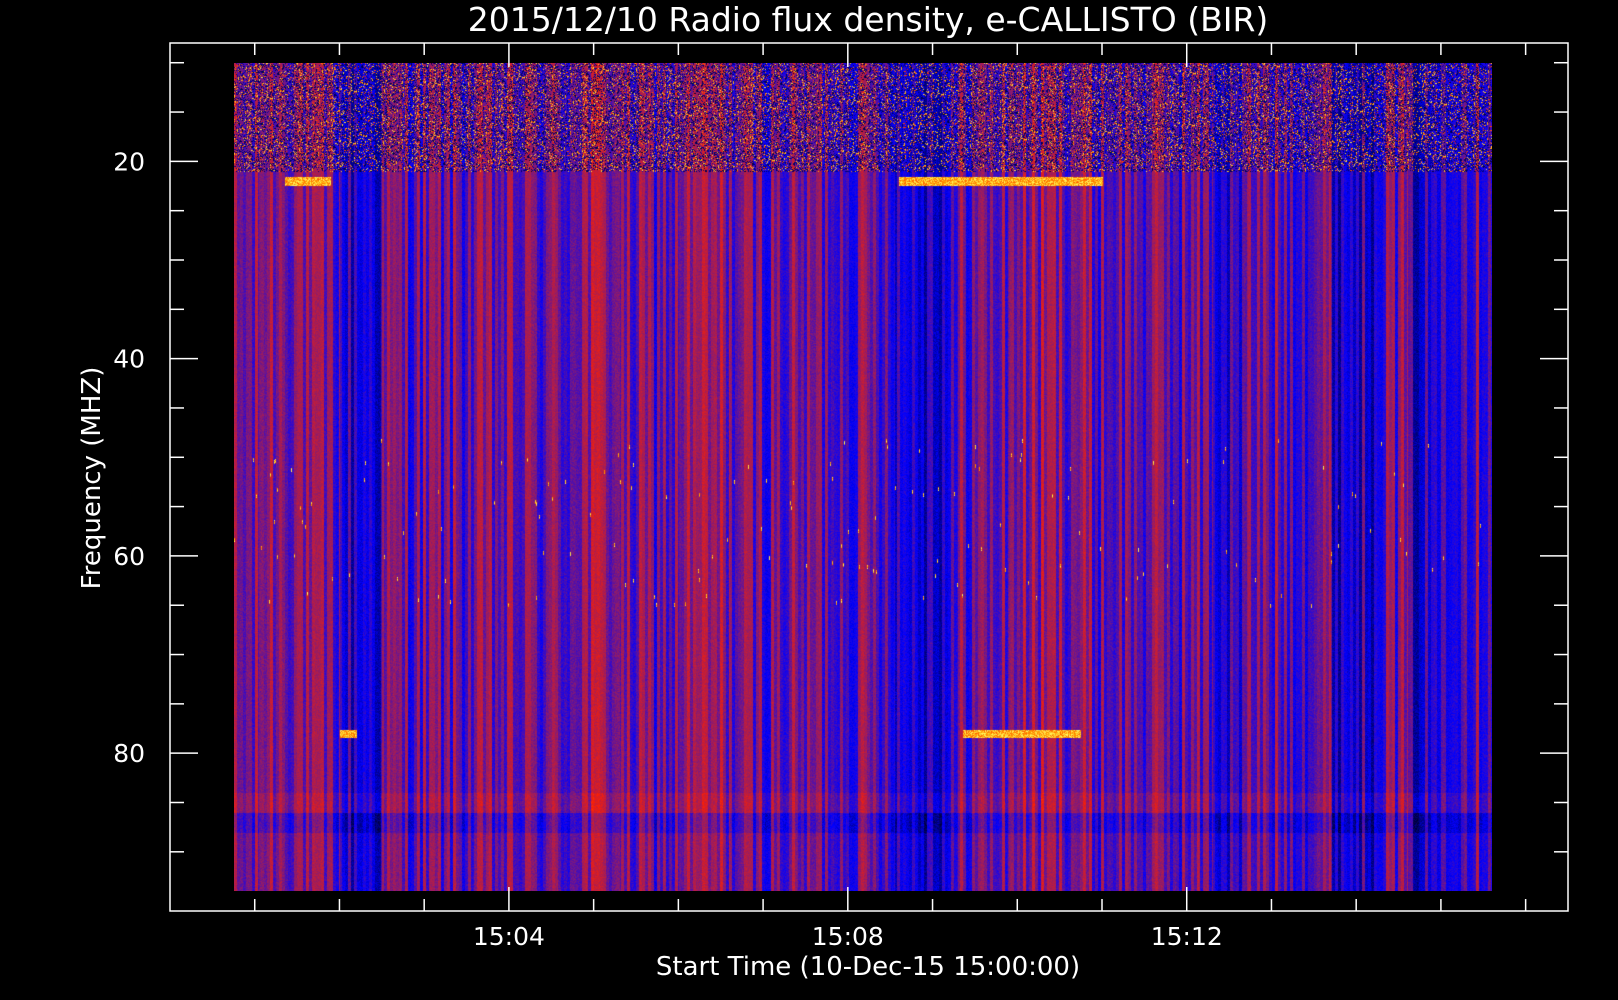  Describe the element at coordinates (92, 478) in the screenshot. I see `y-axis-label: Frequency (MHZ)` at that location.